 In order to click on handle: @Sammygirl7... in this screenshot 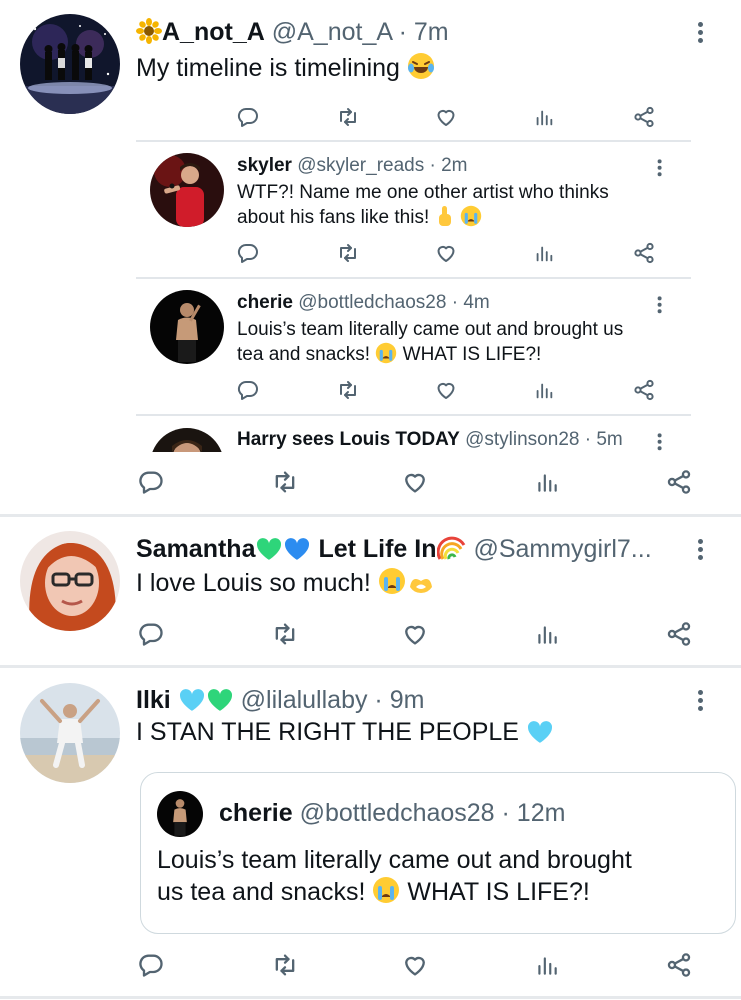, I will do `click(562, 549)`.